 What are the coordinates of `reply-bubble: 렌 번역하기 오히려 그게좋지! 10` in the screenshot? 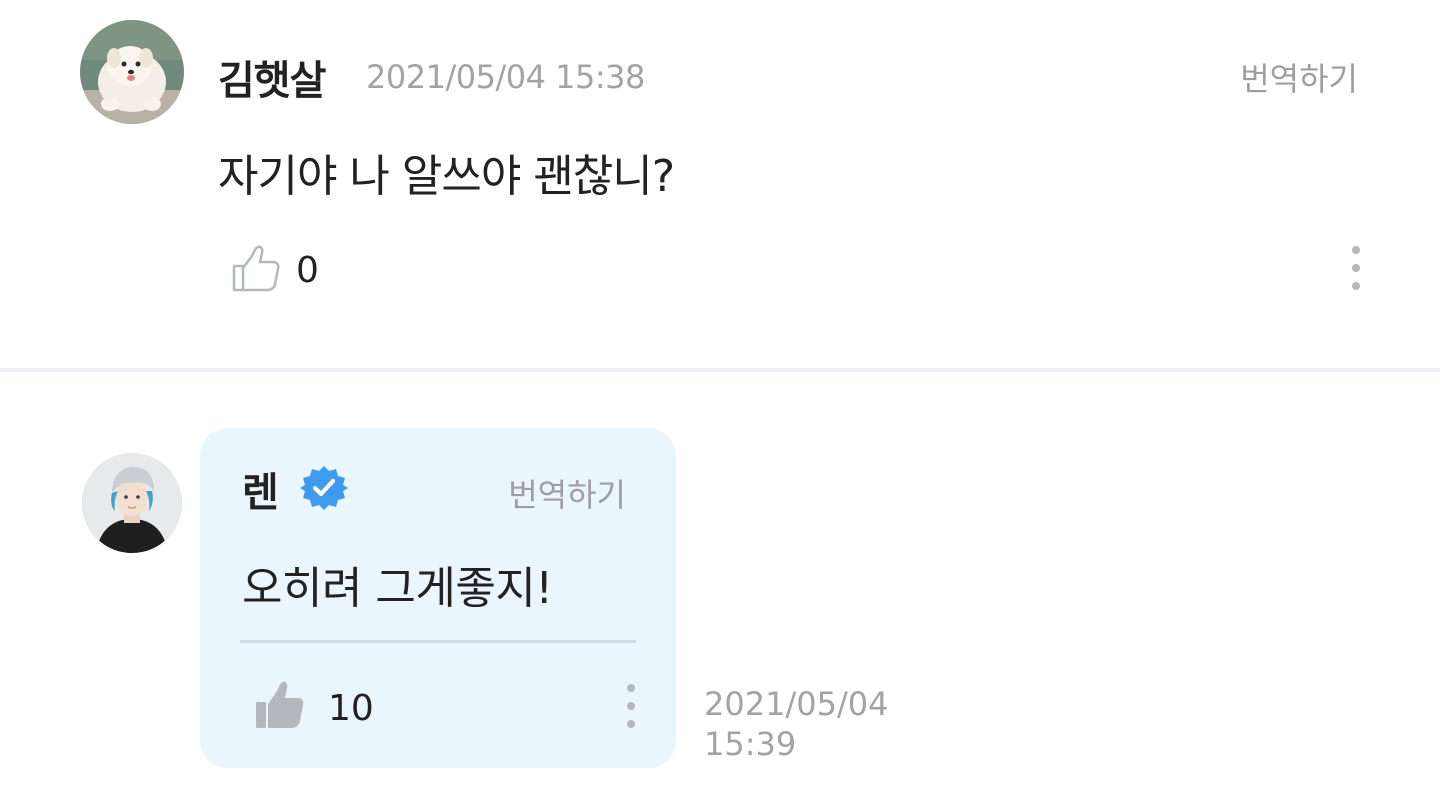 It's located at (438, 598).